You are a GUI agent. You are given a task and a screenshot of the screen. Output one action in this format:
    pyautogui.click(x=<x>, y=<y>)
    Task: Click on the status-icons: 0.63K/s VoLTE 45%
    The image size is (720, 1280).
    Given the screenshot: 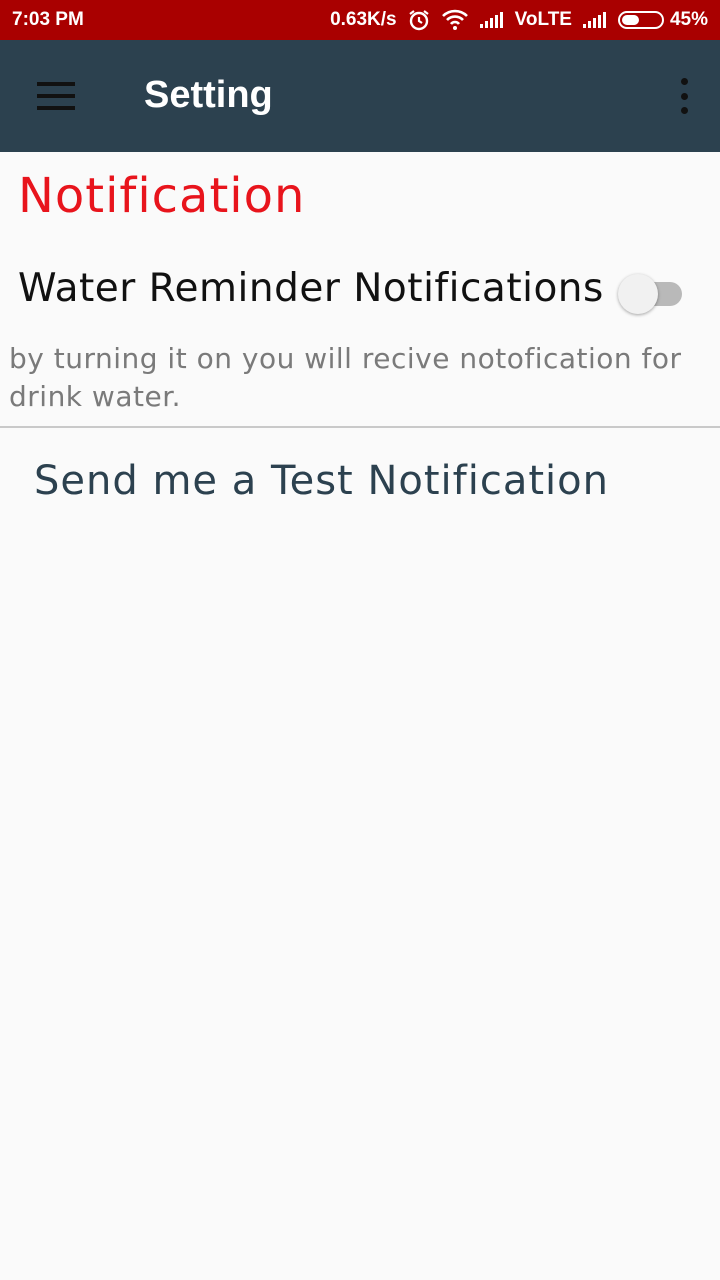 What is the action you would take?
    pyautogui.click(x=519, y=20)
    